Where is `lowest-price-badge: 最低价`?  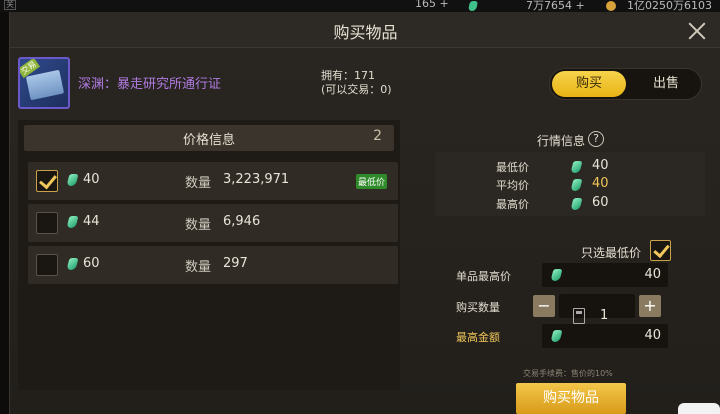 lowest-price-badge: 最低价 is located at coordinates (372, 181).